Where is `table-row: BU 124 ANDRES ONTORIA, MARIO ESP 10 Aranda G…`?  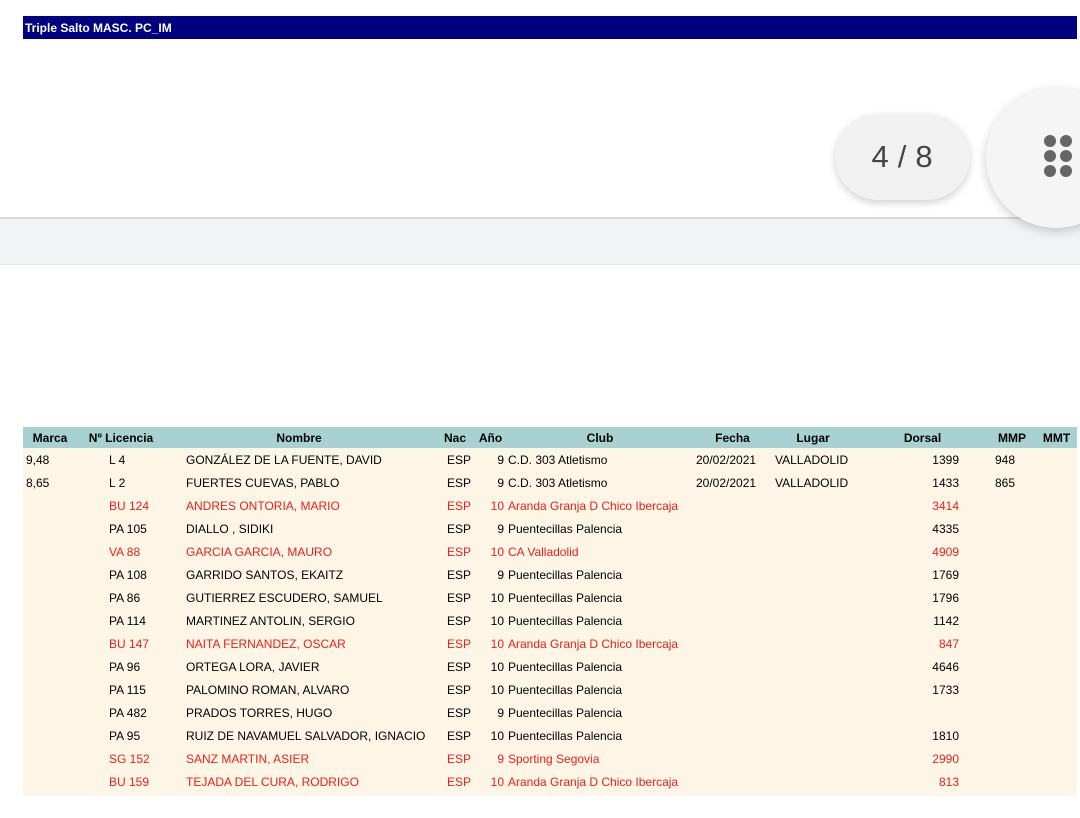 table-row: BU 124 ANDRES ONTORIA, MARIO ESP 10 Aranda G… is located at coordinates (550, 505).